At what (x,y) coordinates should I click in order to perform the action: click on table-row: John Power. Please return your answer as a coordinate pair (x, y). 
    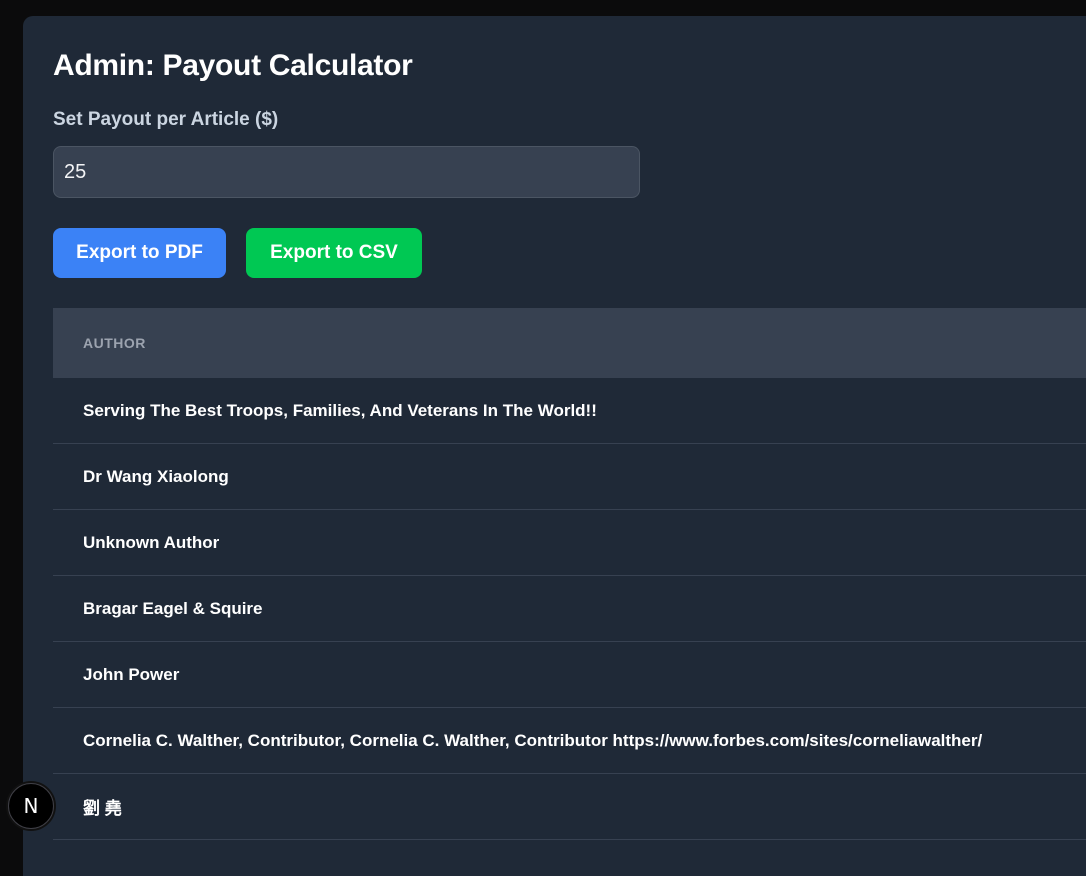
    Looking at the image, I should click on (569, 675).